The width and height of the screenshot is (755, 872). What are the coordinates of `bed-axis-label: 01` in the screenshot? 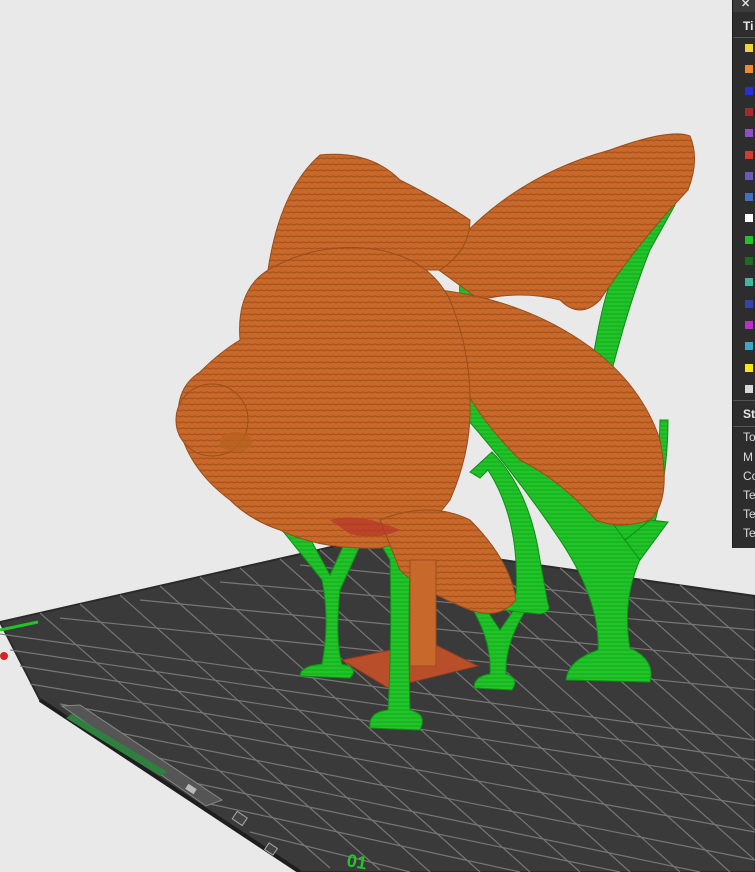 It's located at (356, 861).